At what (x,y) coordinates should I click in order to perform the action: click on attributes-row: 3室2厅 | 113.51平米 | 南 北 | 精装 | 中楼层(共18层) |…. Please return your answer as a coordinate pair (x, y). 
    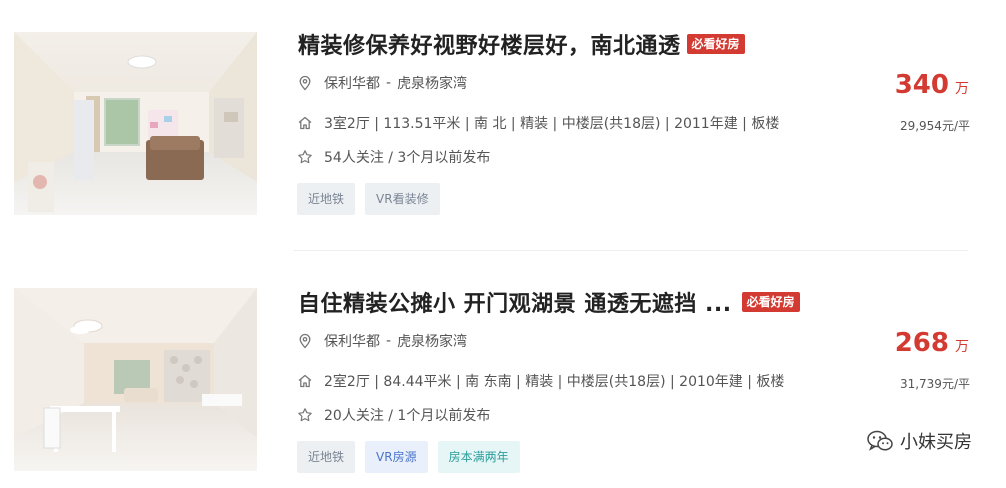
    Looking at the image, I should click on (537, 123).